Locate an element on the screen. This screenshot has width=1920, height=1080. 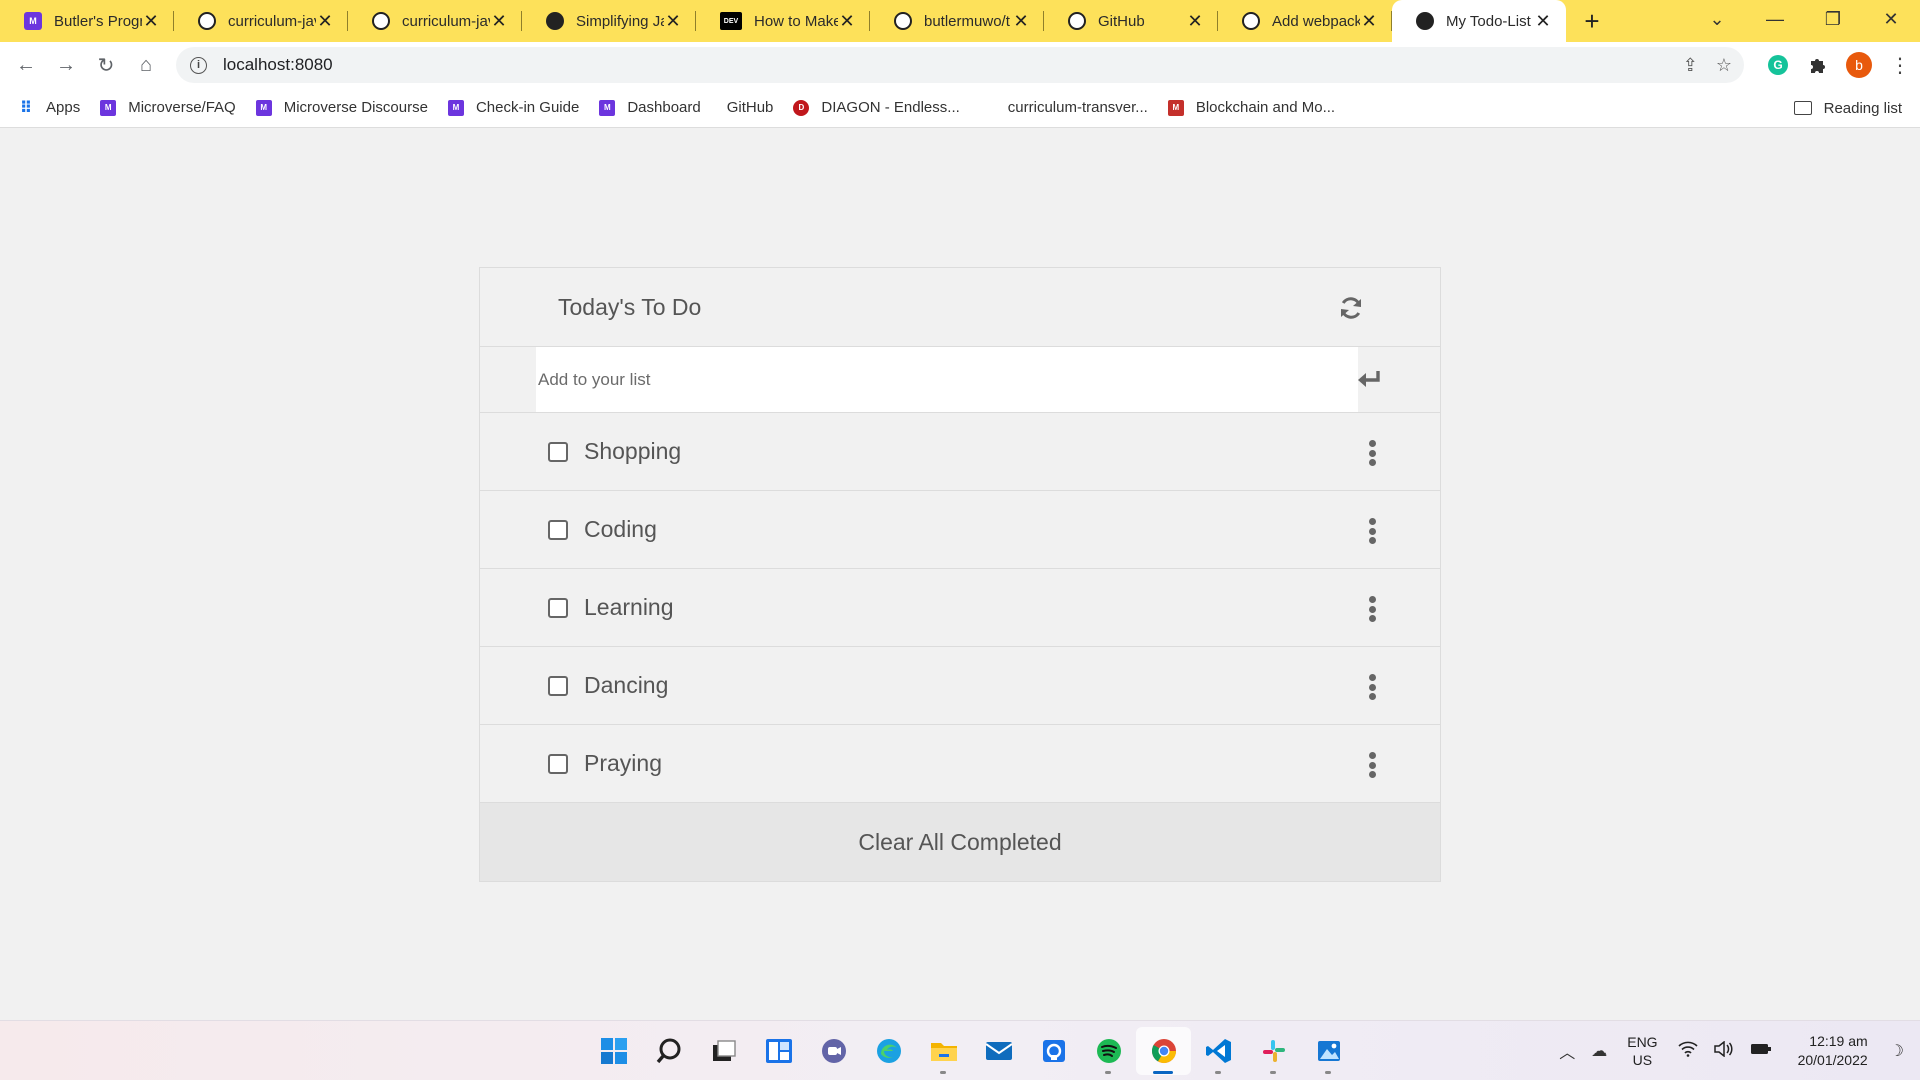
reading-list-label: Reading list is located at coordinates (1862, 108).